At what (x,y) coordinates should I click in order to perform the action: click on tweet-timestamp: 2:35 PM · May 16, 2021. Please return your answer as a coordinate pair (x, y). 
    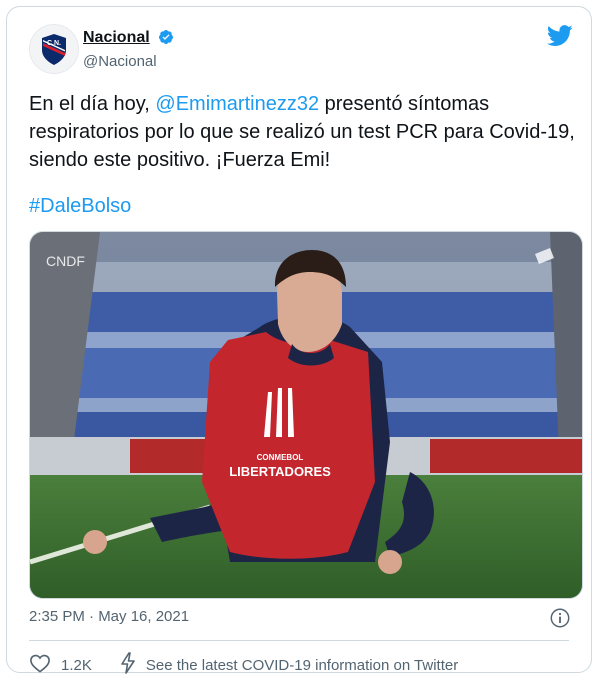
    Looking at the image, I should click on (109, 616).